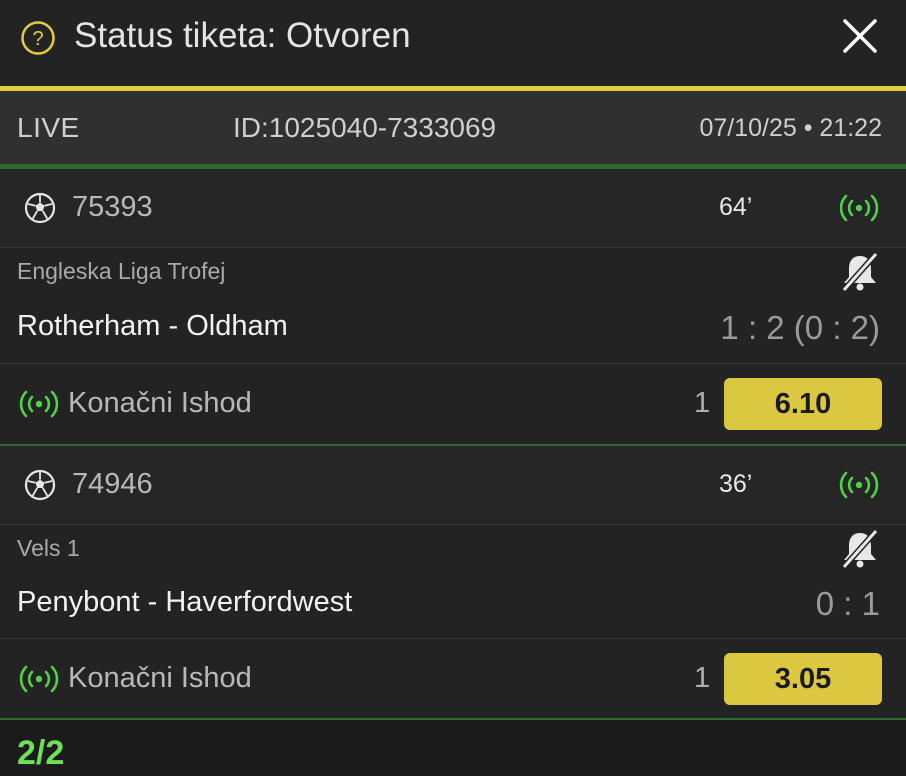  What do you see at coordinates (152, 326) in the screenshot?
I see `event-match: Rotherham - Oldham` at bounding box center [152, 326].